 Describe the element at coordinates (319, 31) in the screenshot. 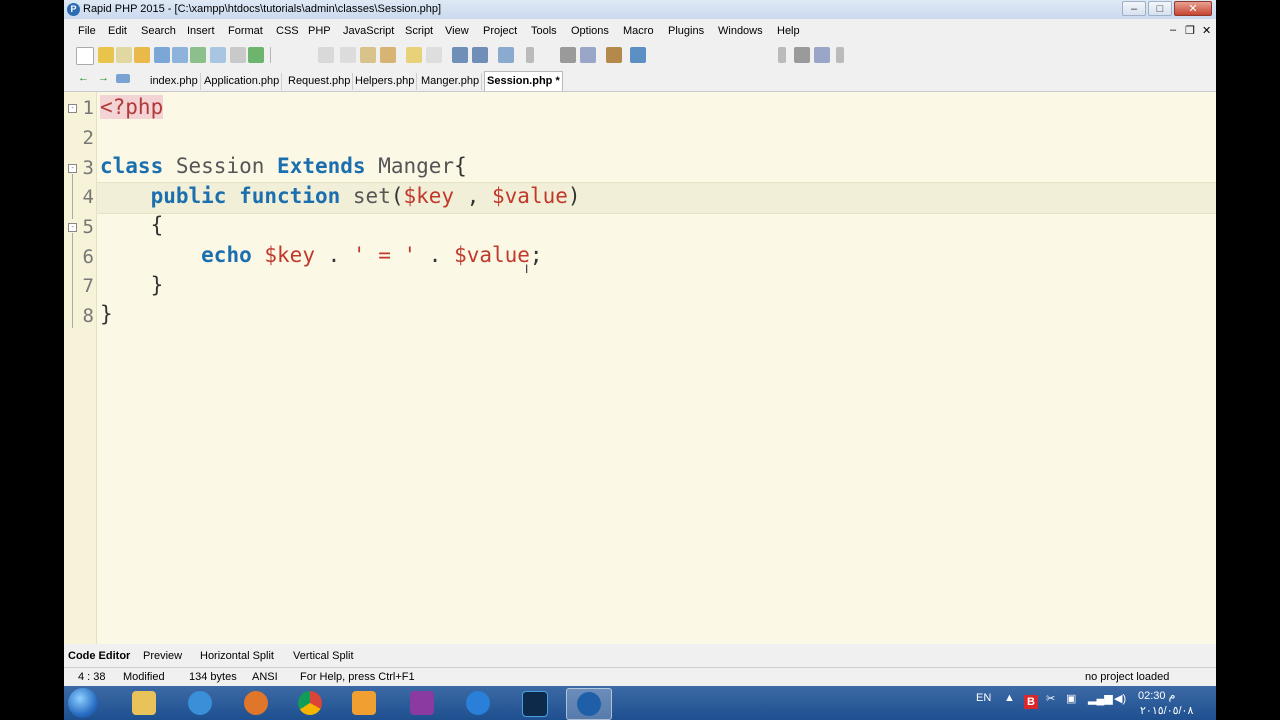

I see `menu-php: PHP` at that location.